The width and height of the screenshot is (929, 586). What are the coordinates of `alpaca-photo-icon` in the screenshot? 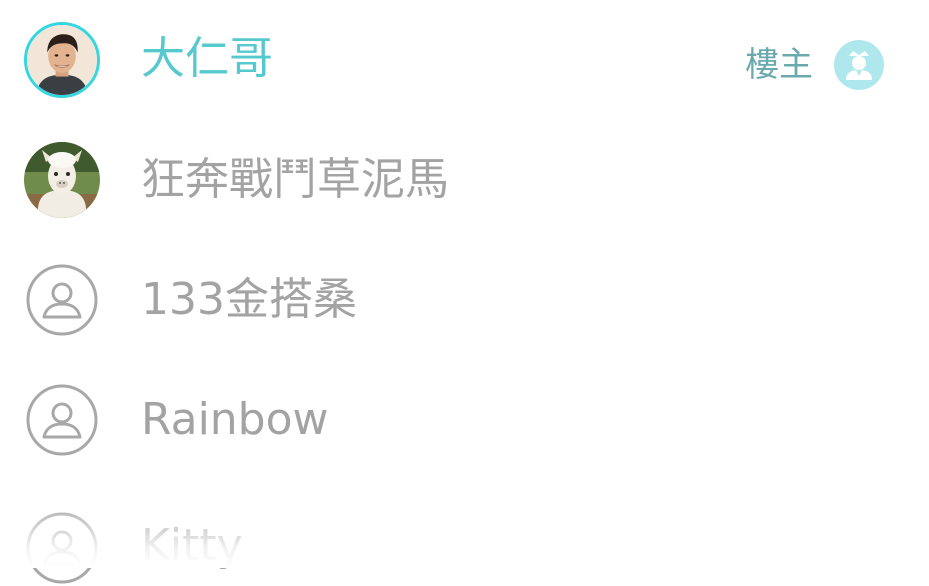 It's located at (62, 180).